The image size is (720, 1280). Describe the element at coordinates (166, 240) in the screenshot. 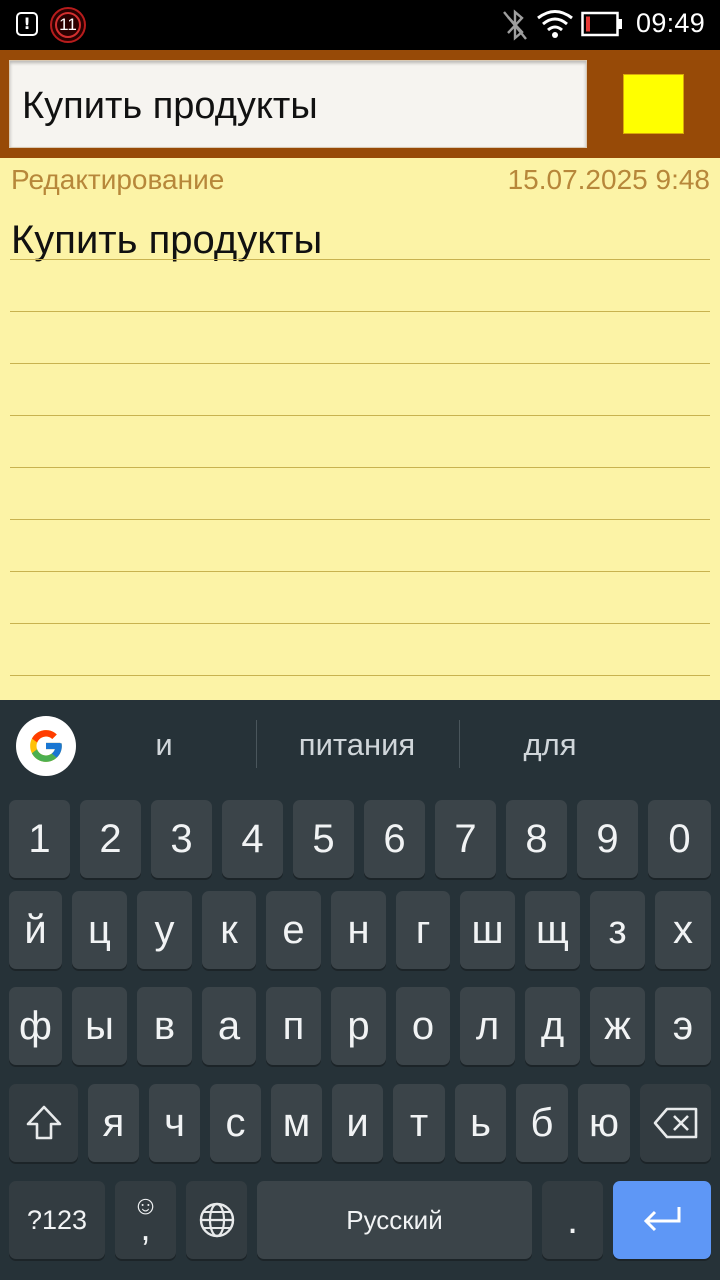

I see `note-body-text: Купить продукты` at that location.